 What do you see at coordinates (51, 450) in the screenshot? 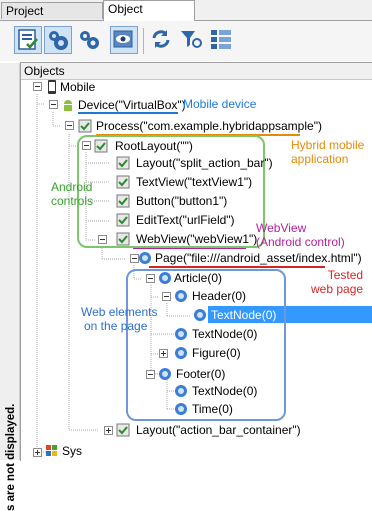
I see `windows-logo-icon` at bounding box center [51, 450].